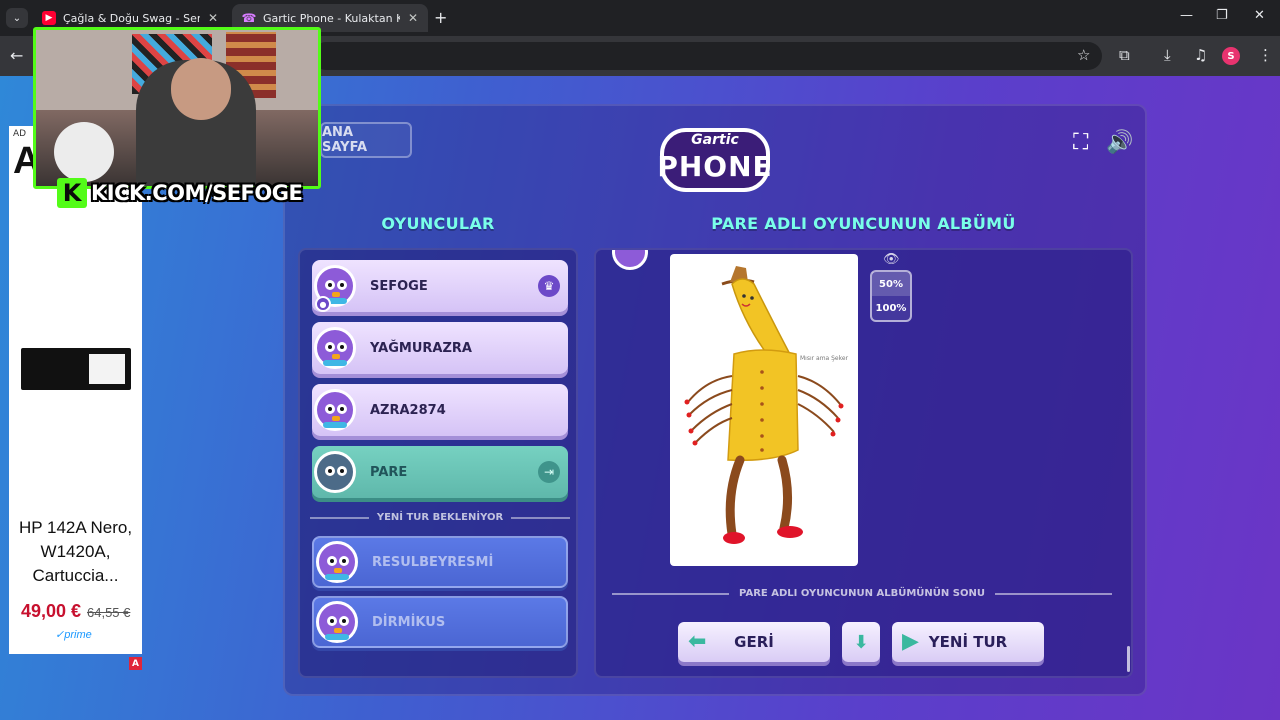 This screenshot has width=1280, height=720. Describe the element at coordinates (1186, 15) in the screenshot. I see `minimize-icon: —` at that location.